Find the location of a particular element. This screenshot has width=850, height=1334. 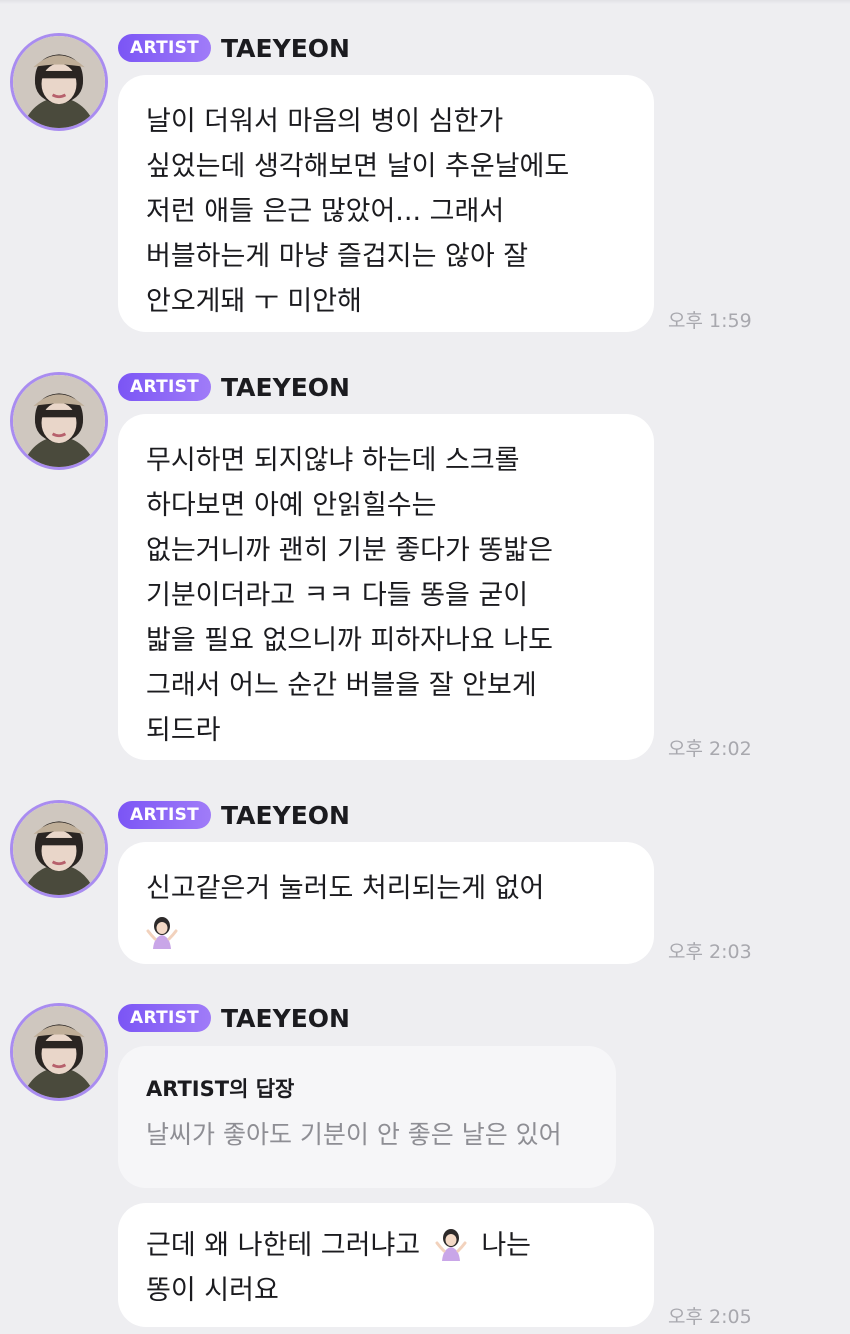

message-line is located at coordinates (387, 933).